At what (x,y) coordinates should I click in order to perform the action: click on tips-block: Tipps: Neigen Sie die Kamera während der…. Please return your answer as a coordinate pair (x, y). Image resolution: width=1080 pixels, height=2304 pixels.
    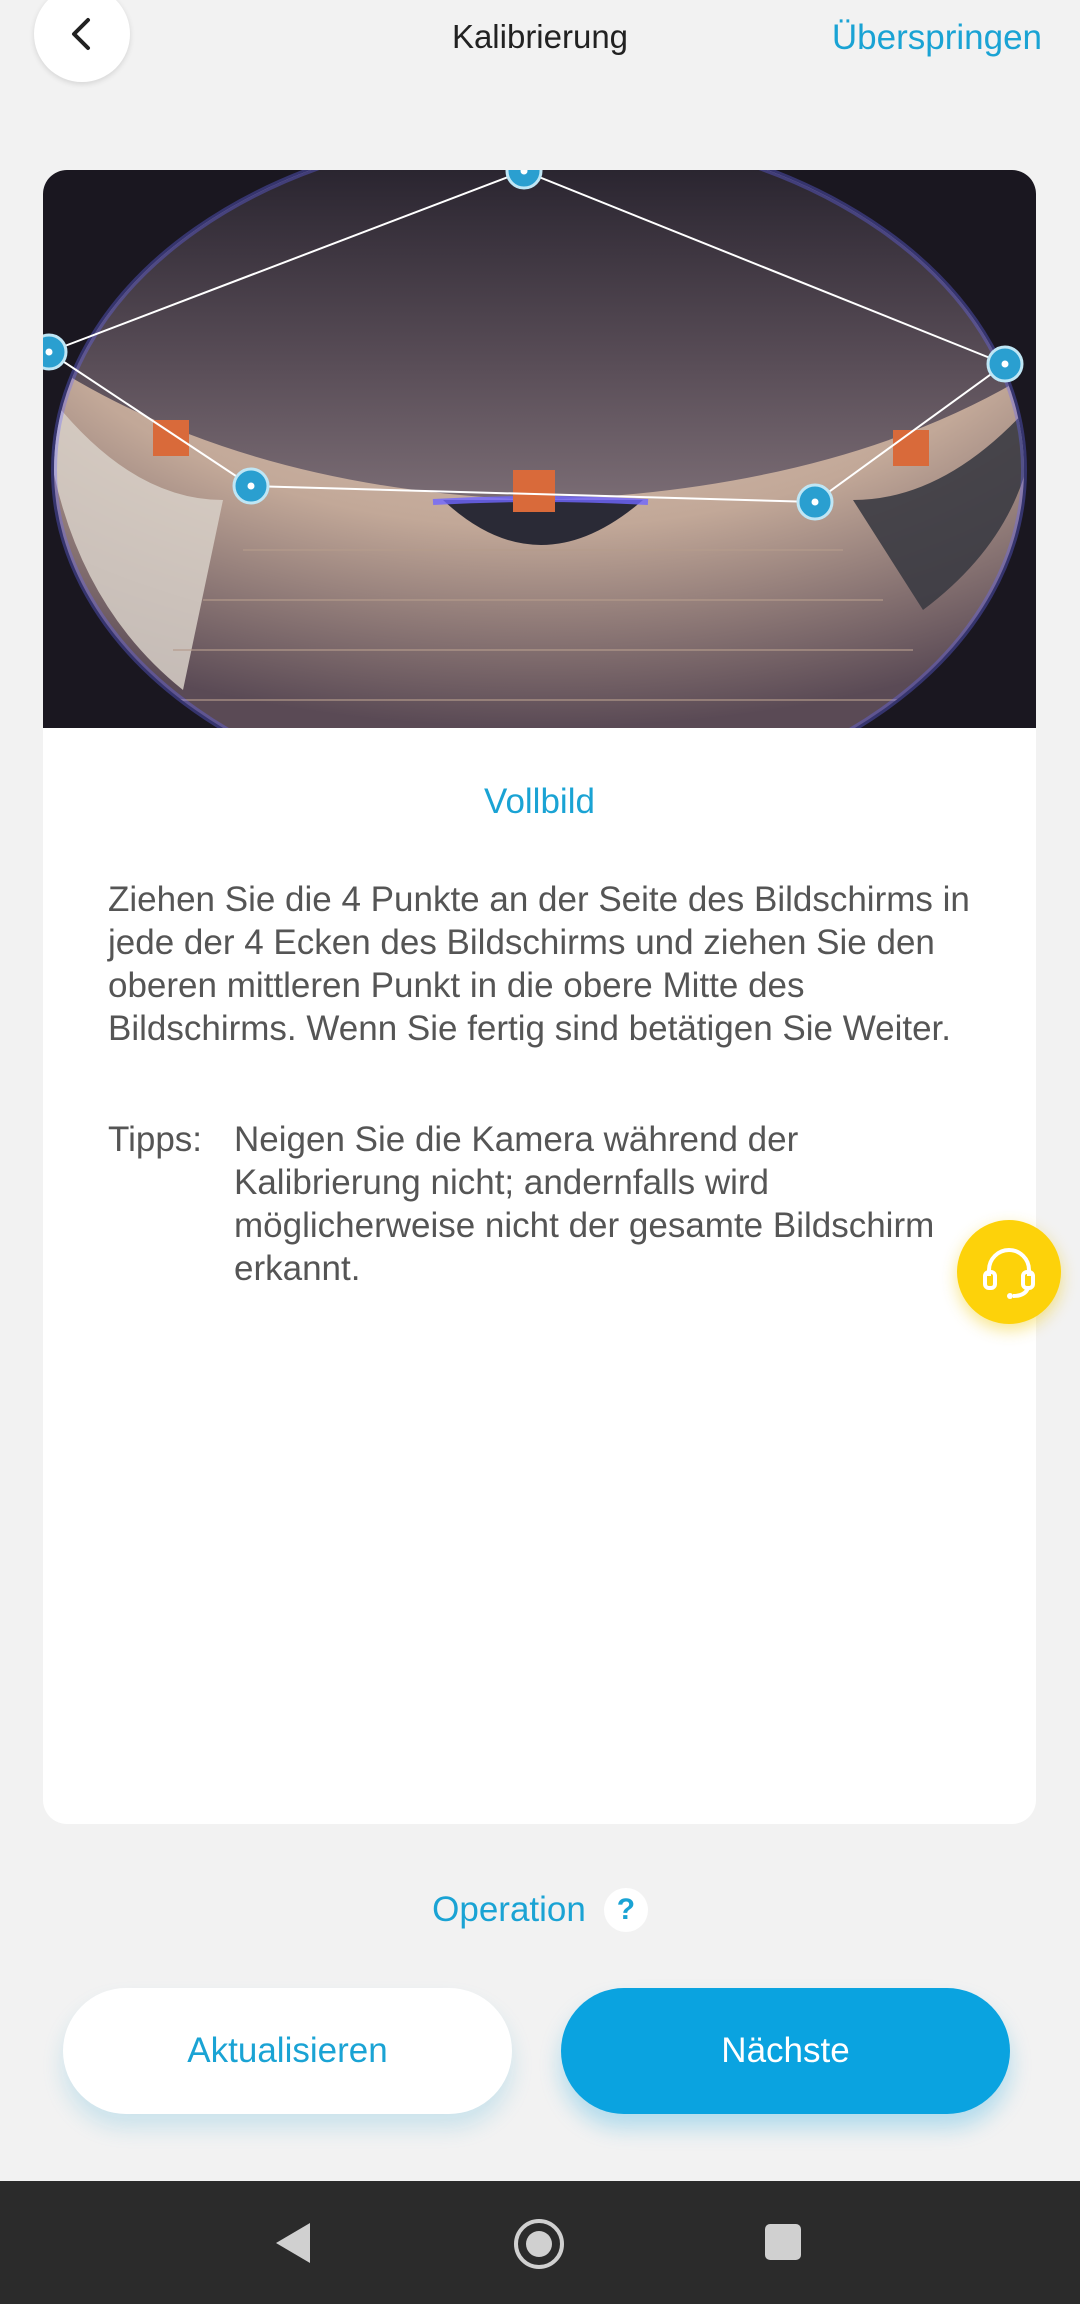
    Looking at the image, I should click on (548, 1204).